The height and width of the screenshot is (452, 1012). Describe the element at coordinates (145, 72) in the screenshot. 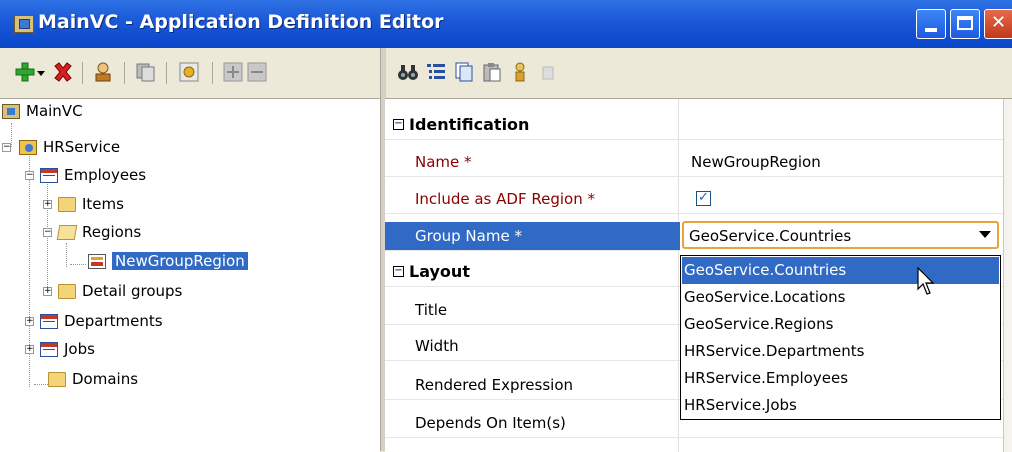

I see `copy-icon` at that location.